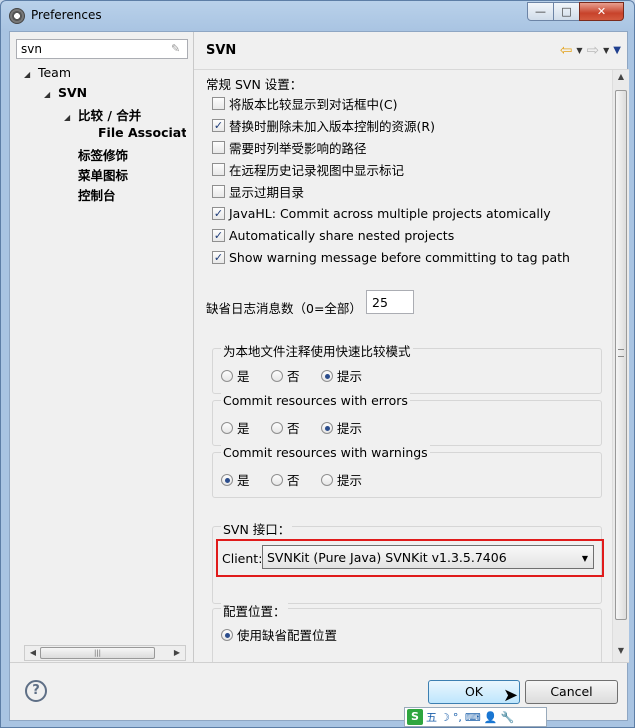  Describe the element at coordinates (317, 350) in the screenshot. I see `group-label: 为本地文件注释使用快速比较模式` at that location.